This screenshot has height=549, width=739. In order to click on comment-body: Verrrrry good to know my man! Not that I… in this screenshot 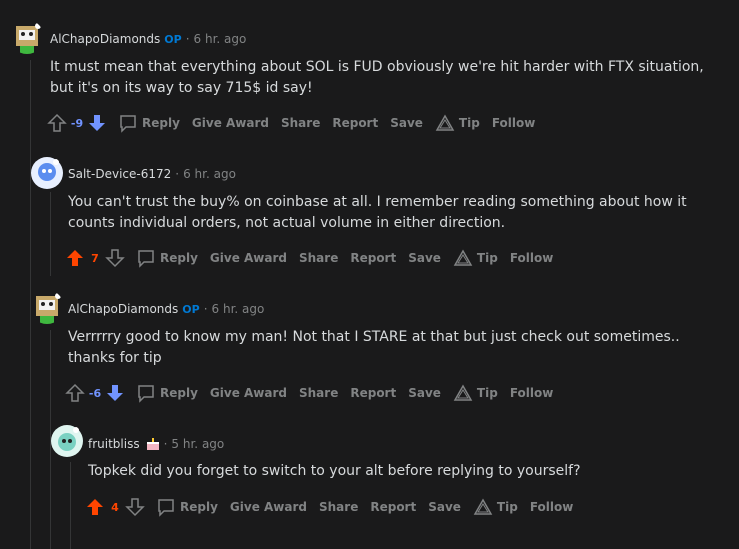, I will do `click(374, 348)`.